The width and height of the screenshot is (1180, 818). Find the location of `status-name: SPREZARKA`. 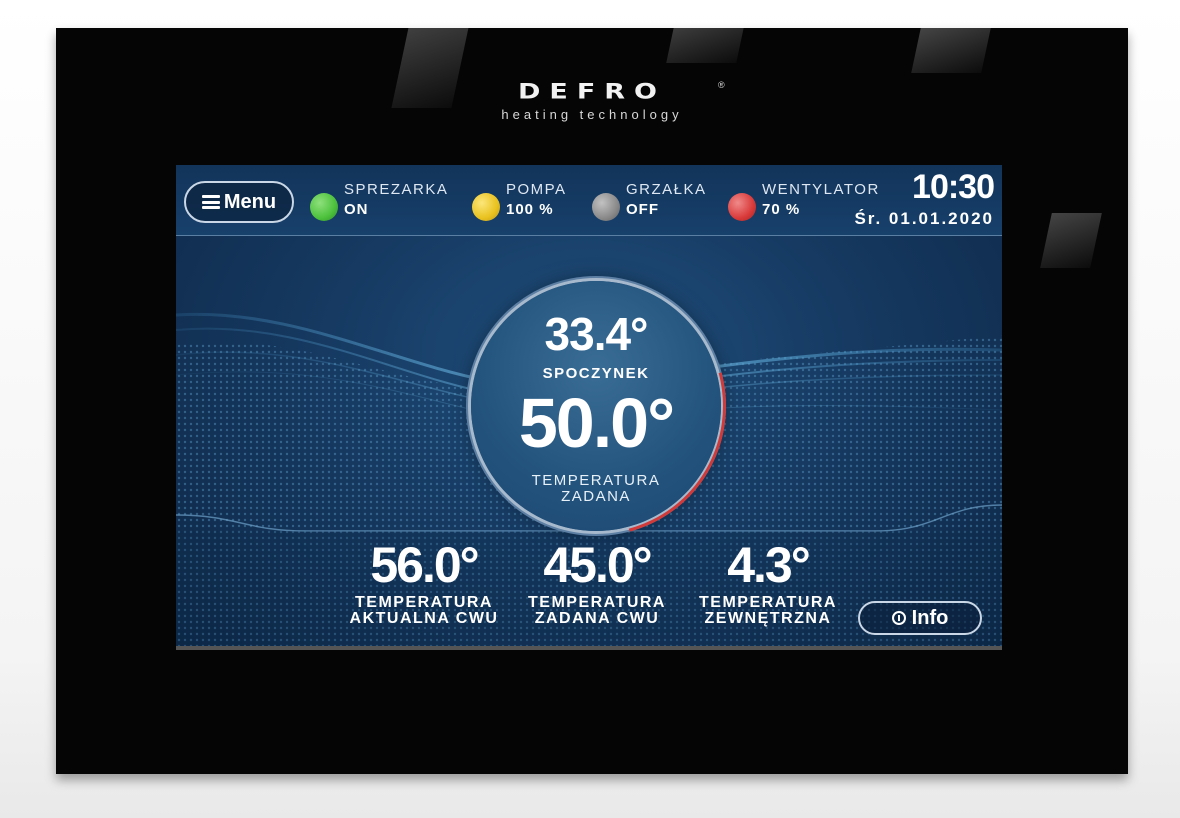

status-name: SPREZARKA is located at coordinates (396, 189).